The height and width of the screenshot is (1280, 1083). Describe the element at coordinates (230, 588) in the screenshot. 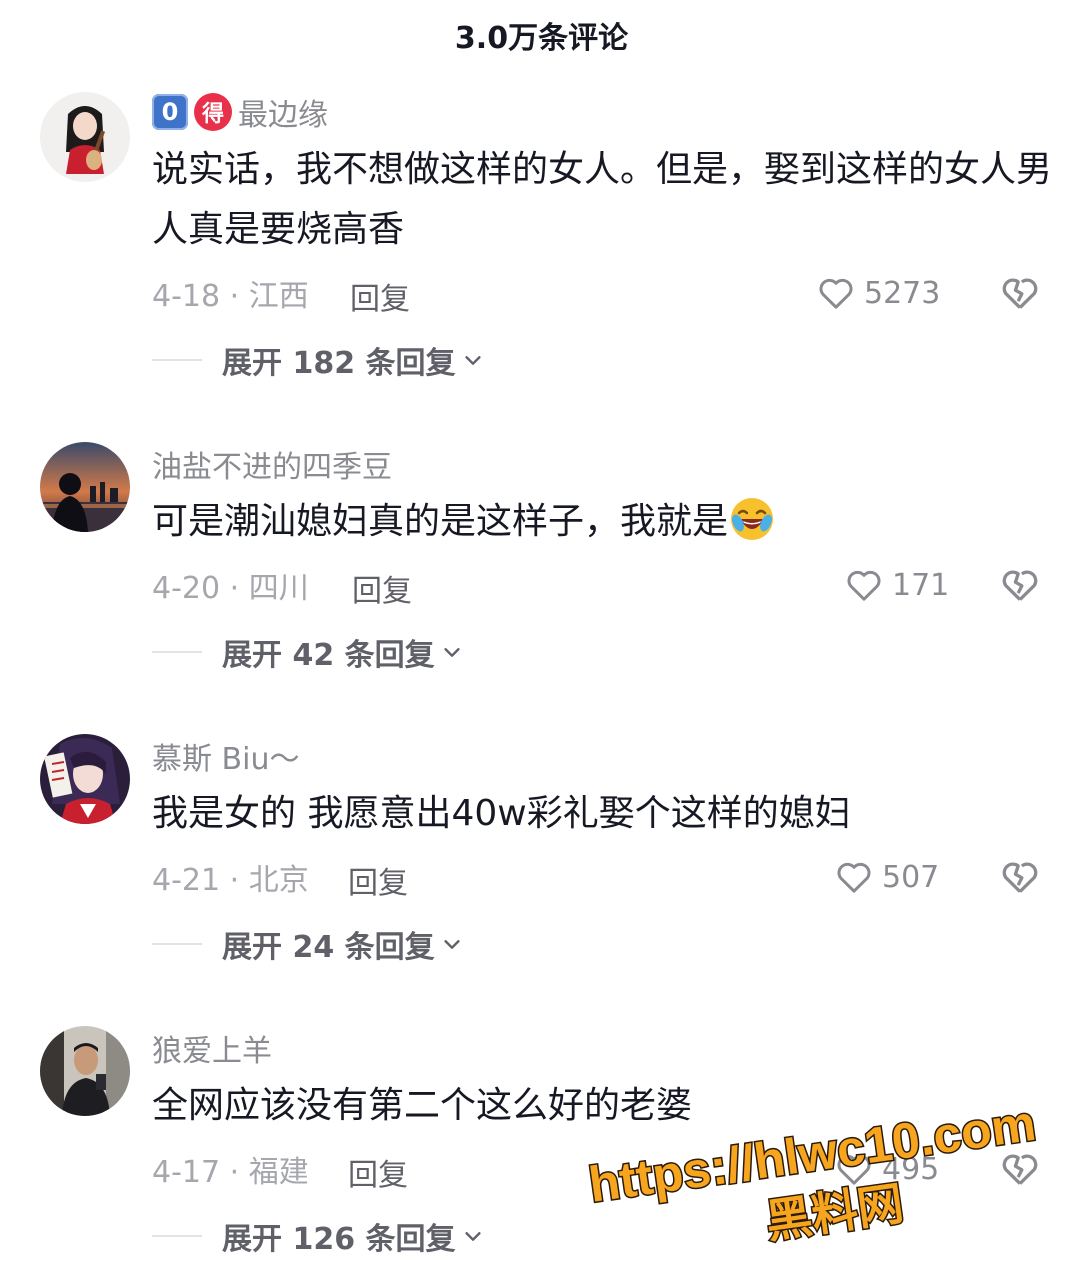

I see `date-location: 4-20 · 四川` at that location.